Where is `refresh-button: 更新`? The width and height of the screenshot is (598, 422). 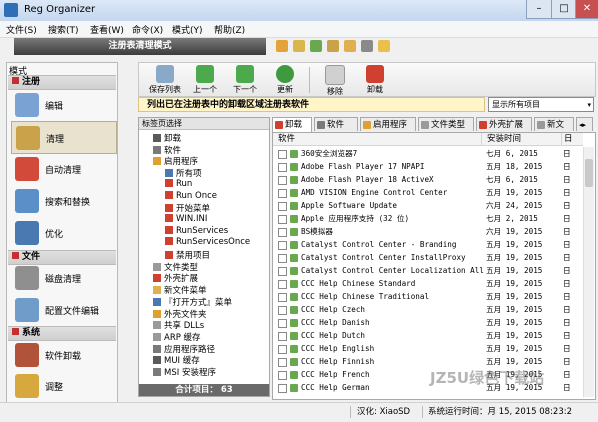
refresh-button: 更新 is located at coordinates (285, 80).